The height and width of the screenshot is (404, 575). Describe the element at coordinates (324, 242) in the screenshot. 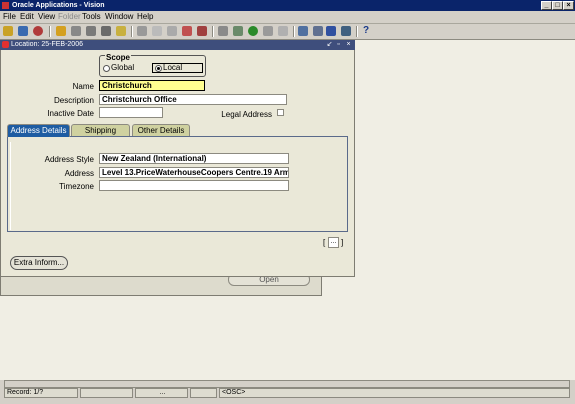

I see `flexfield-bracket-left: [` at that location.